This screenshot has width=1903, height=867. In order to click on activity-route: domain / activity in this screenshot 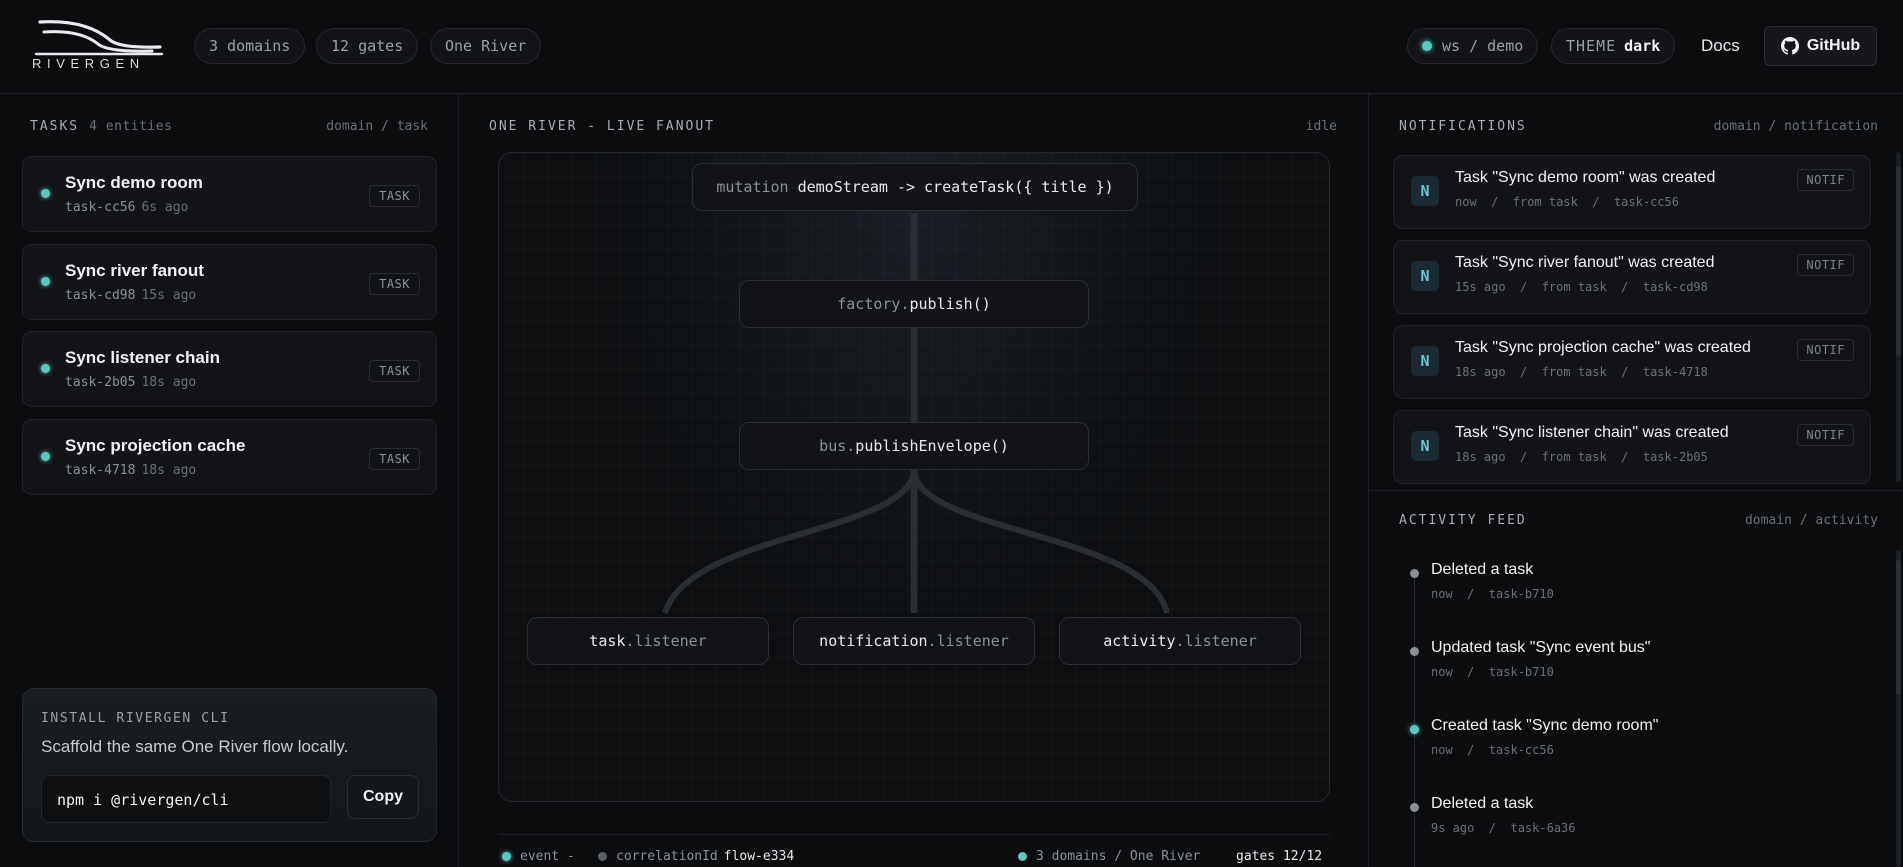, I will do `click(1811, 520)`.